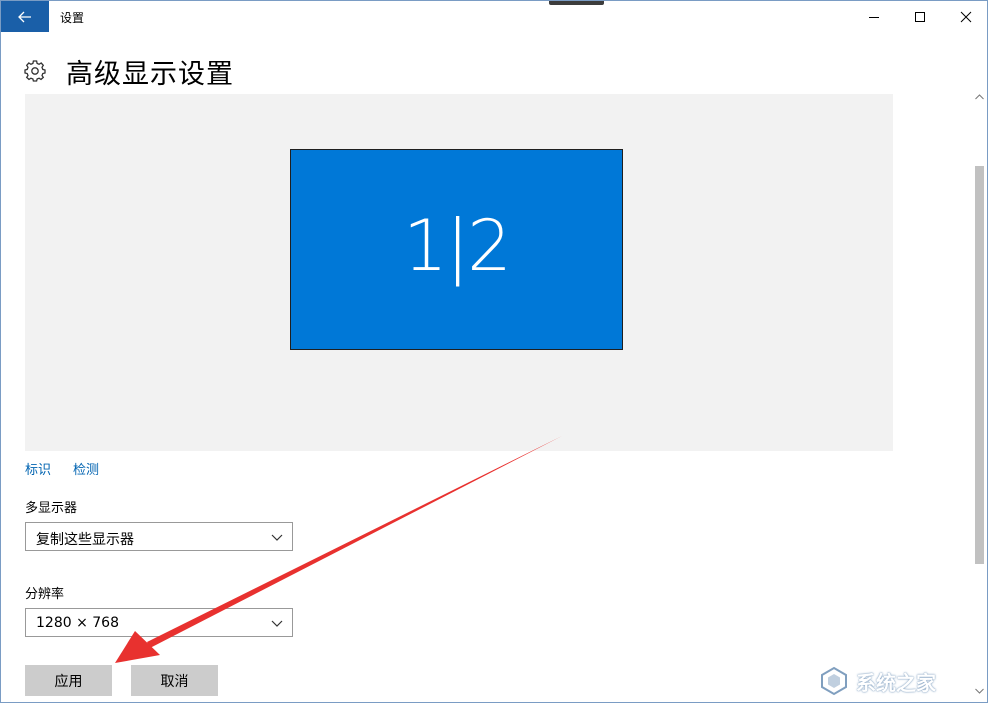 The width and height of the screenshot is (988, 703). What do you see at coordinates (51, 508) in the screenshot?
I see `multi-display-label: 多显示器` at bounding box center [51, 508].